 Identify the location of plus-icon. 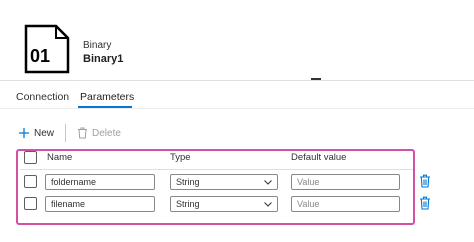
(24, 133).